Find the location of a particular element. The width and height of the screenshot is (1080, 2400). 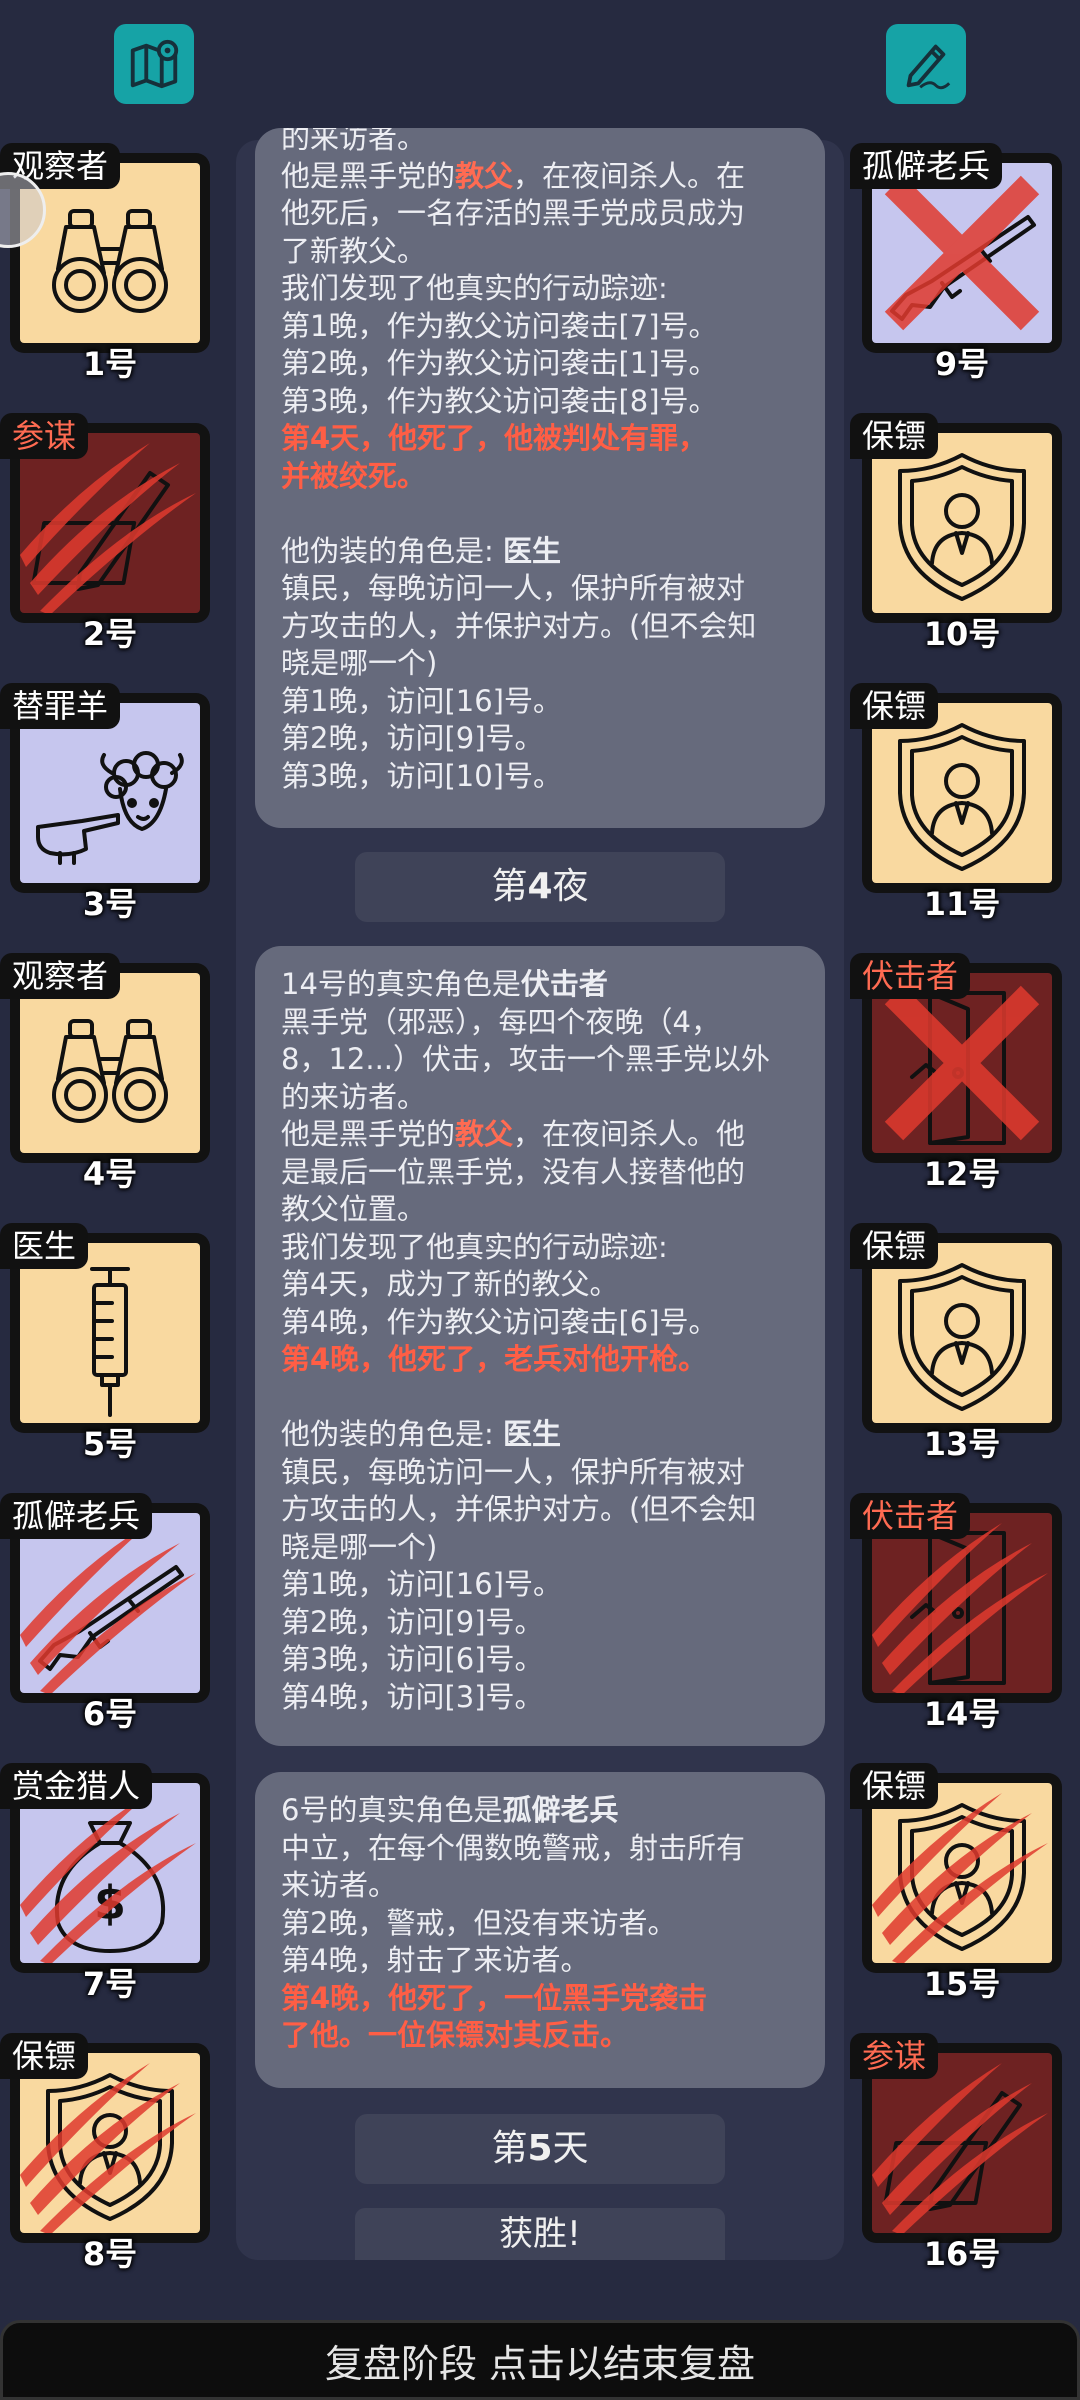

edit-notes-icon is located at coordinates (928, 67).